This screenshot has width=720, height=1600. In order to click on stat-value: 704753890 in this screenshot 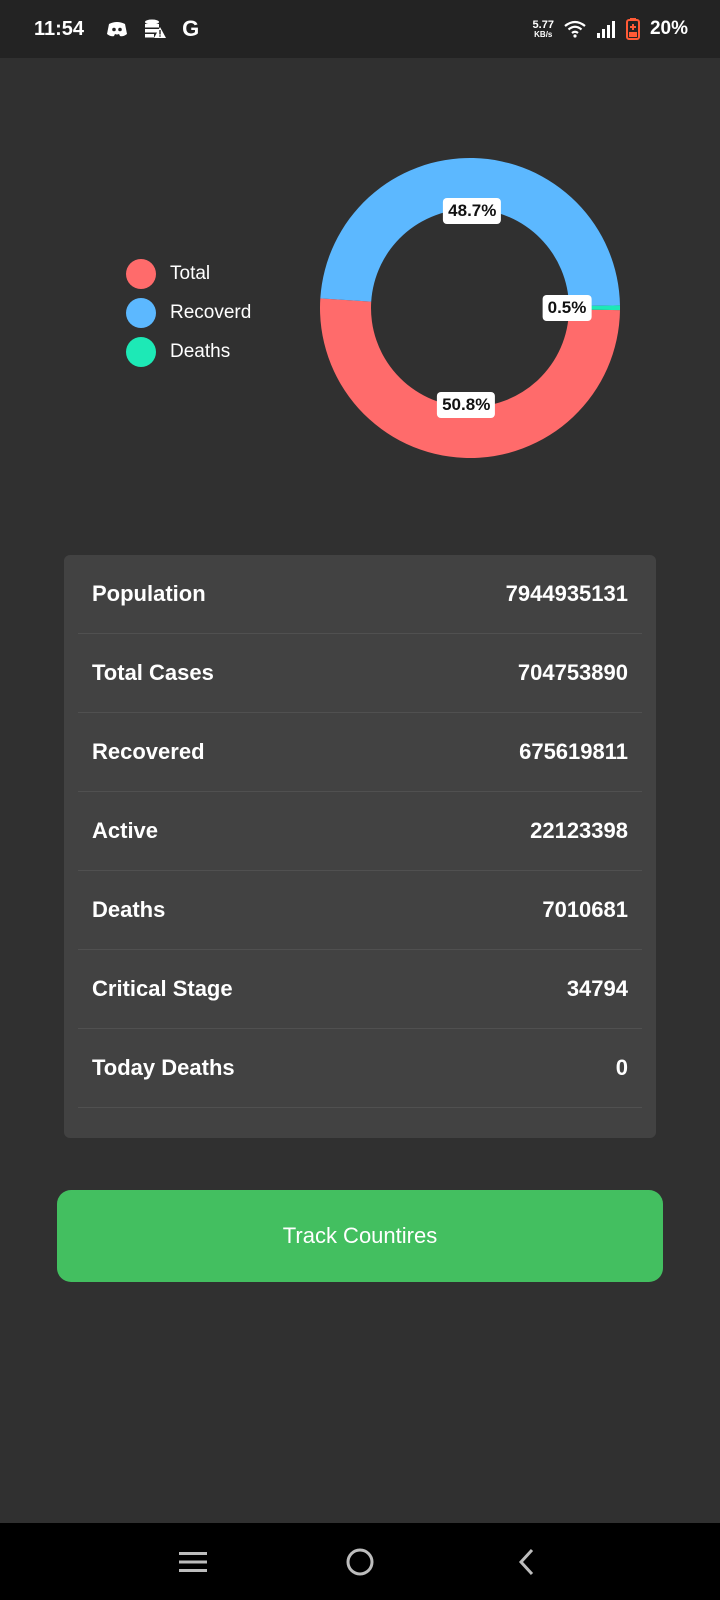, I will do `click(572, 672)`.